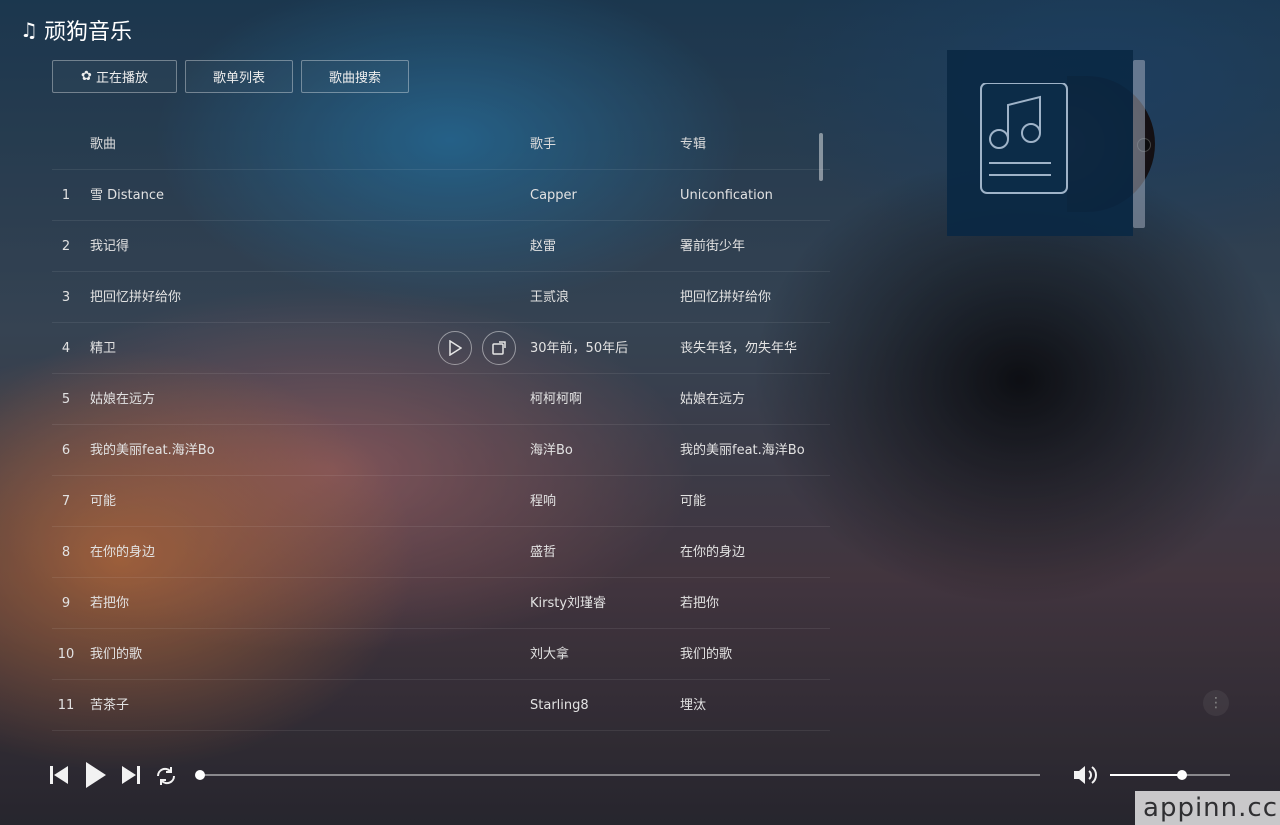 The height and width of the screenshot is (825, 1280). Describe the element at coordinates (550, 297) in the screenshot. I see `song-artist: 王贰浪` at that location.